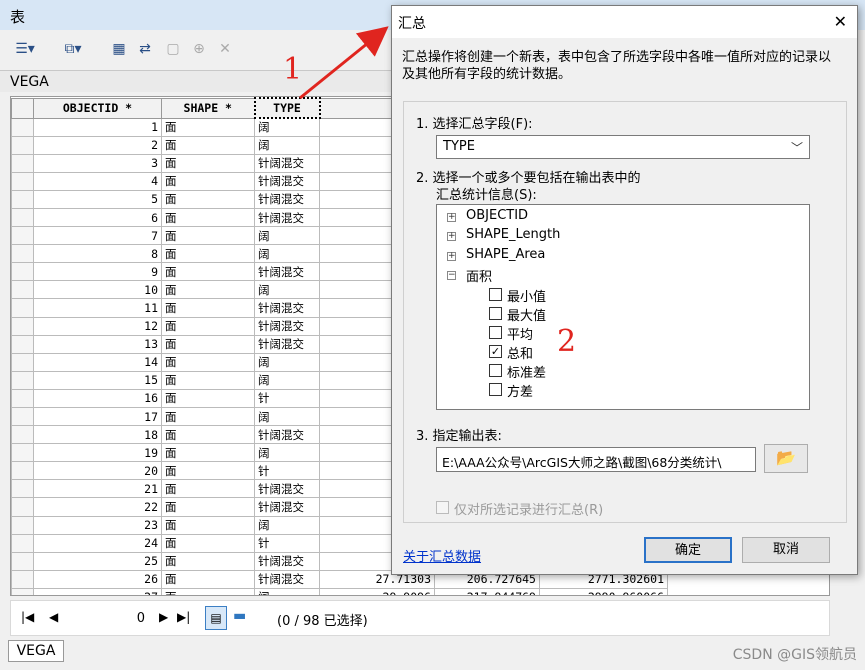 The image size is (865, 670). What do you see at coordinates (495, 351) in the screenshot?
I see `stat-checkbox-sum: ✓` at bounding box center [495, 351].